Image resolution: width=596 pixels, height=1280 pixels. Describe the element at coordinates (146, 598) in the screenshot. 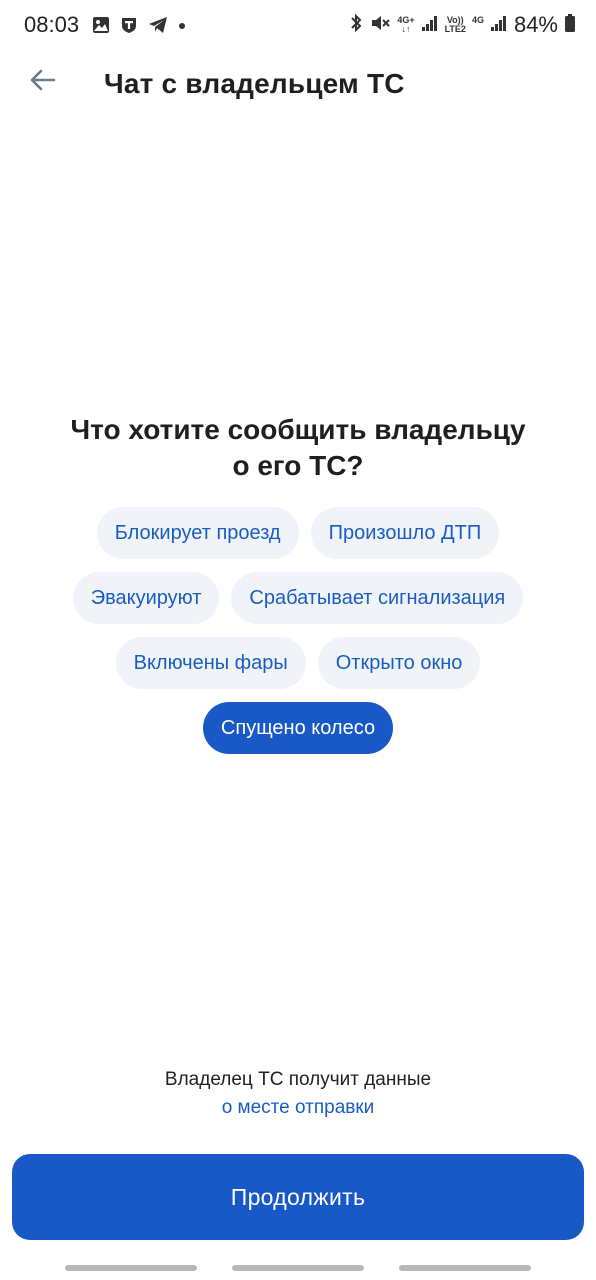

I see `chip-towing: Эвакуируют` at that location.